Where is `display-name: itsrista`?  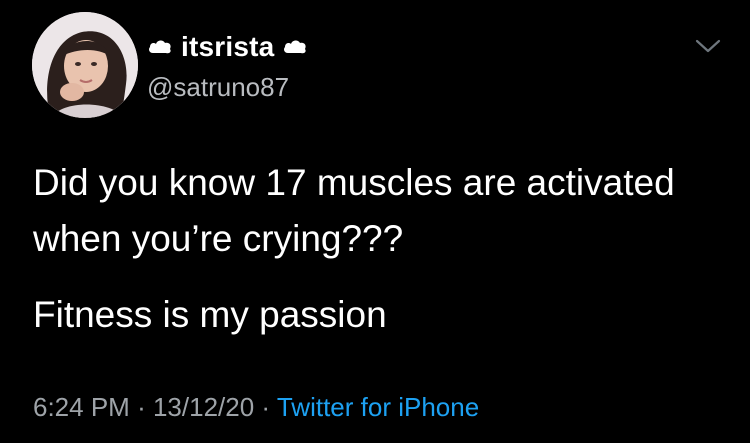 display-name: itsrista is located at coordinates (227, 47).